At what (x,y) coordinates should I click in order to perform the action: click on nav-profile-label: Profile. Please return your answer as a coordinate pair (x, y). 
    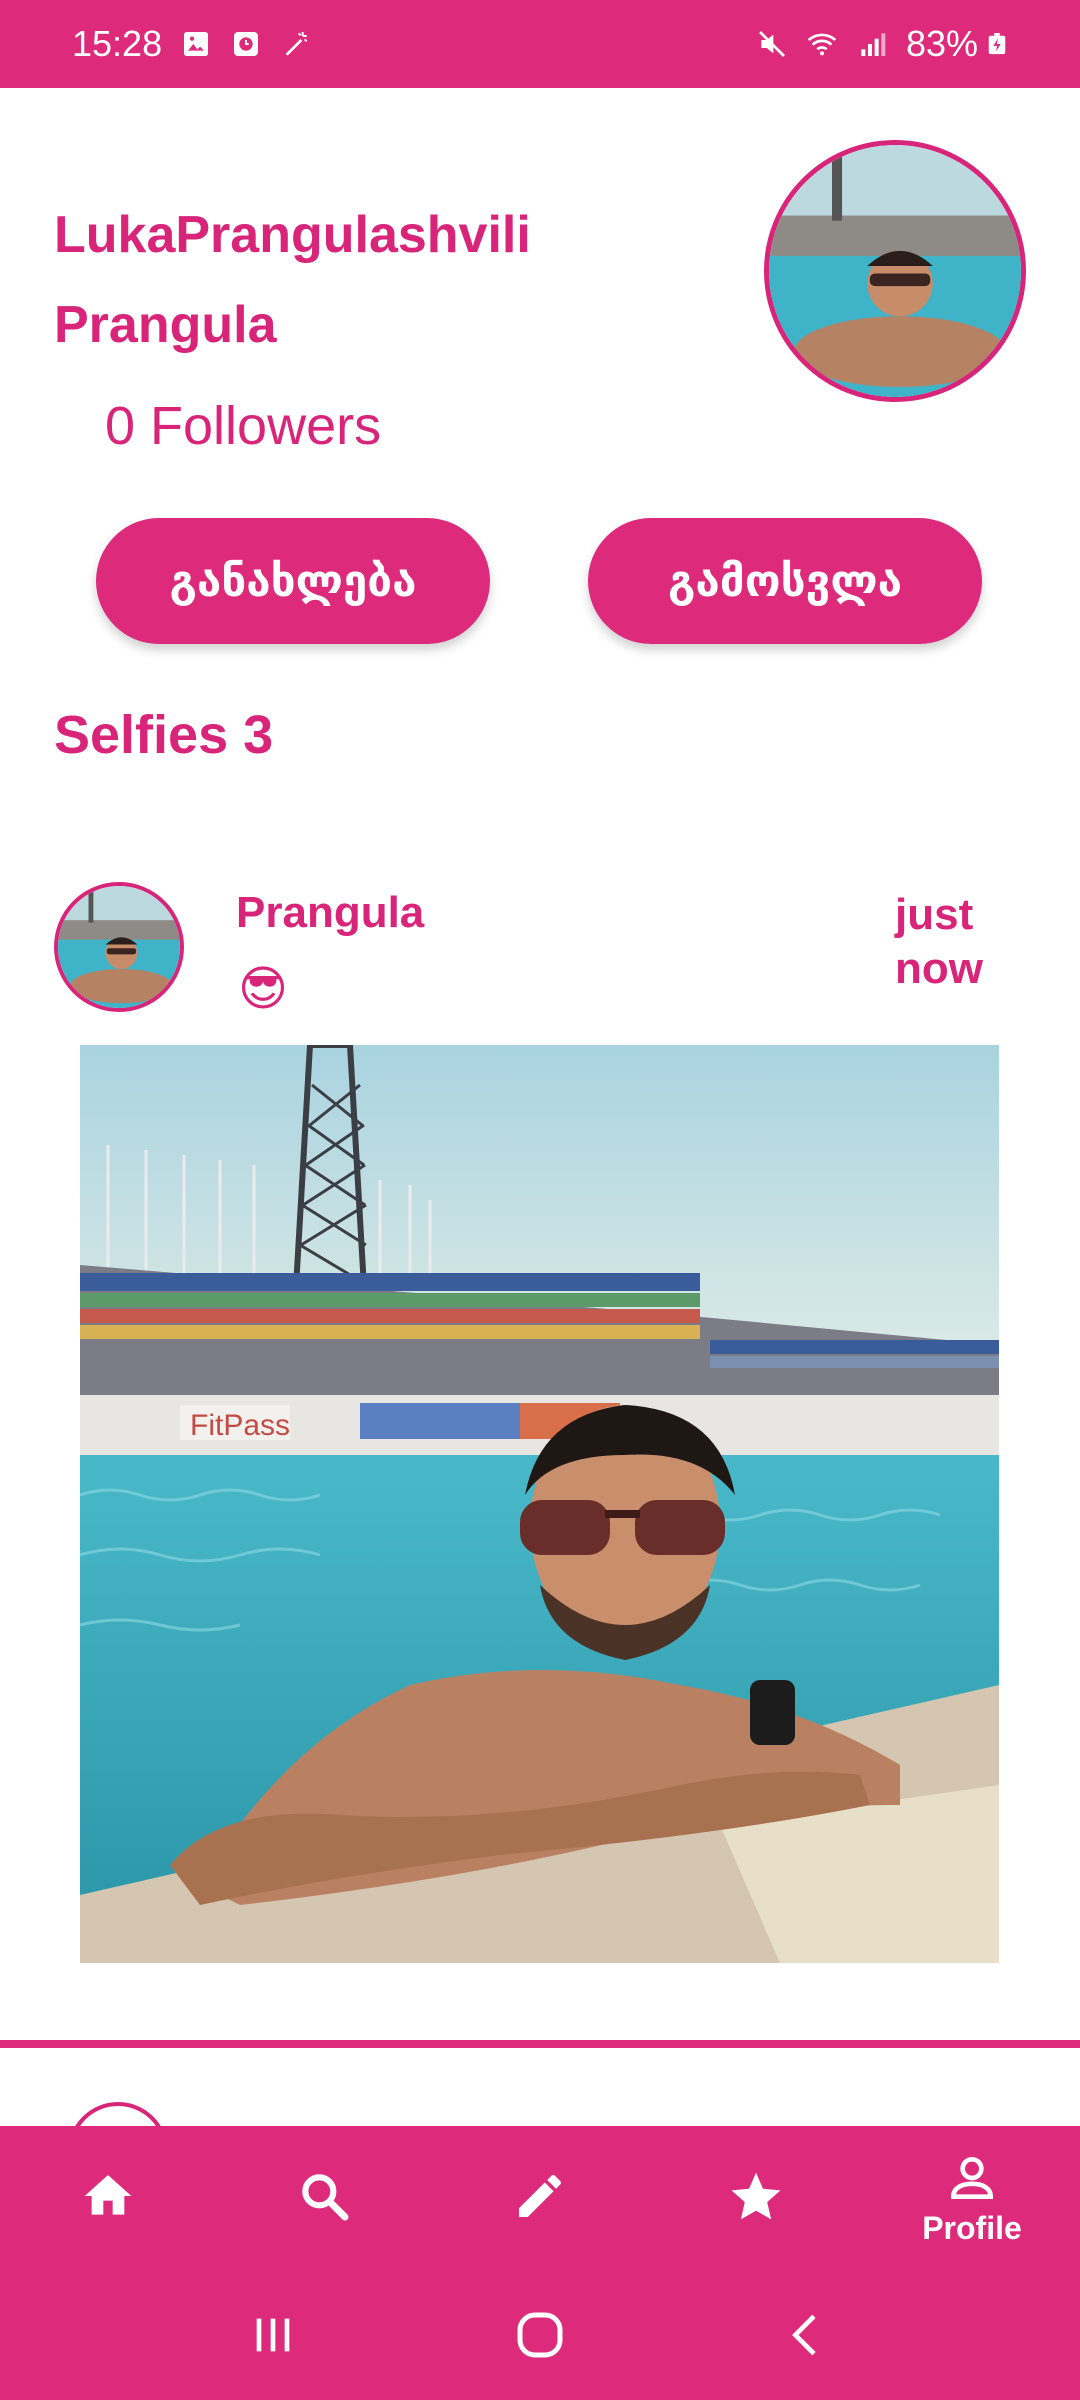
    Looking at the image, I should click on (972, 2227).